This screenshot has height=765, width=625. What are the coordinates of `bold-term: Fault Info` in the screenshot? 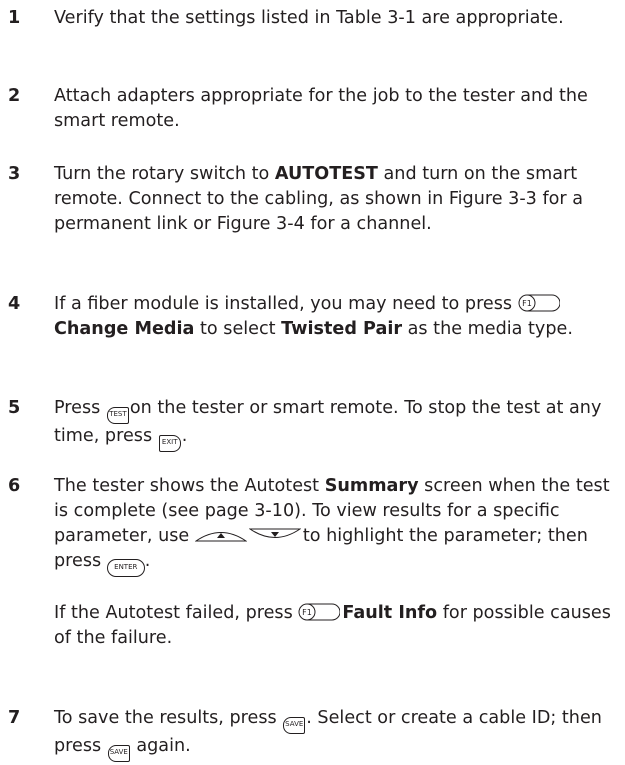 It's located at (390, 613).